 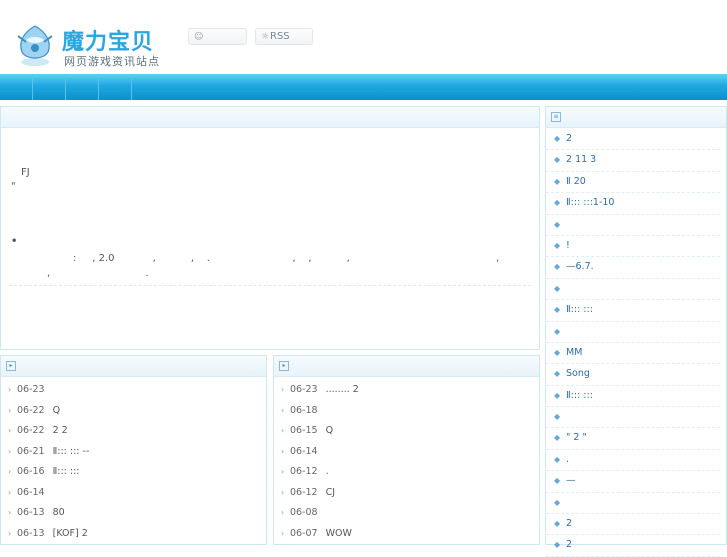 I want to click on sidebar-link-text: Ⅱ::: :::1-10, so click(x=590, y=202).